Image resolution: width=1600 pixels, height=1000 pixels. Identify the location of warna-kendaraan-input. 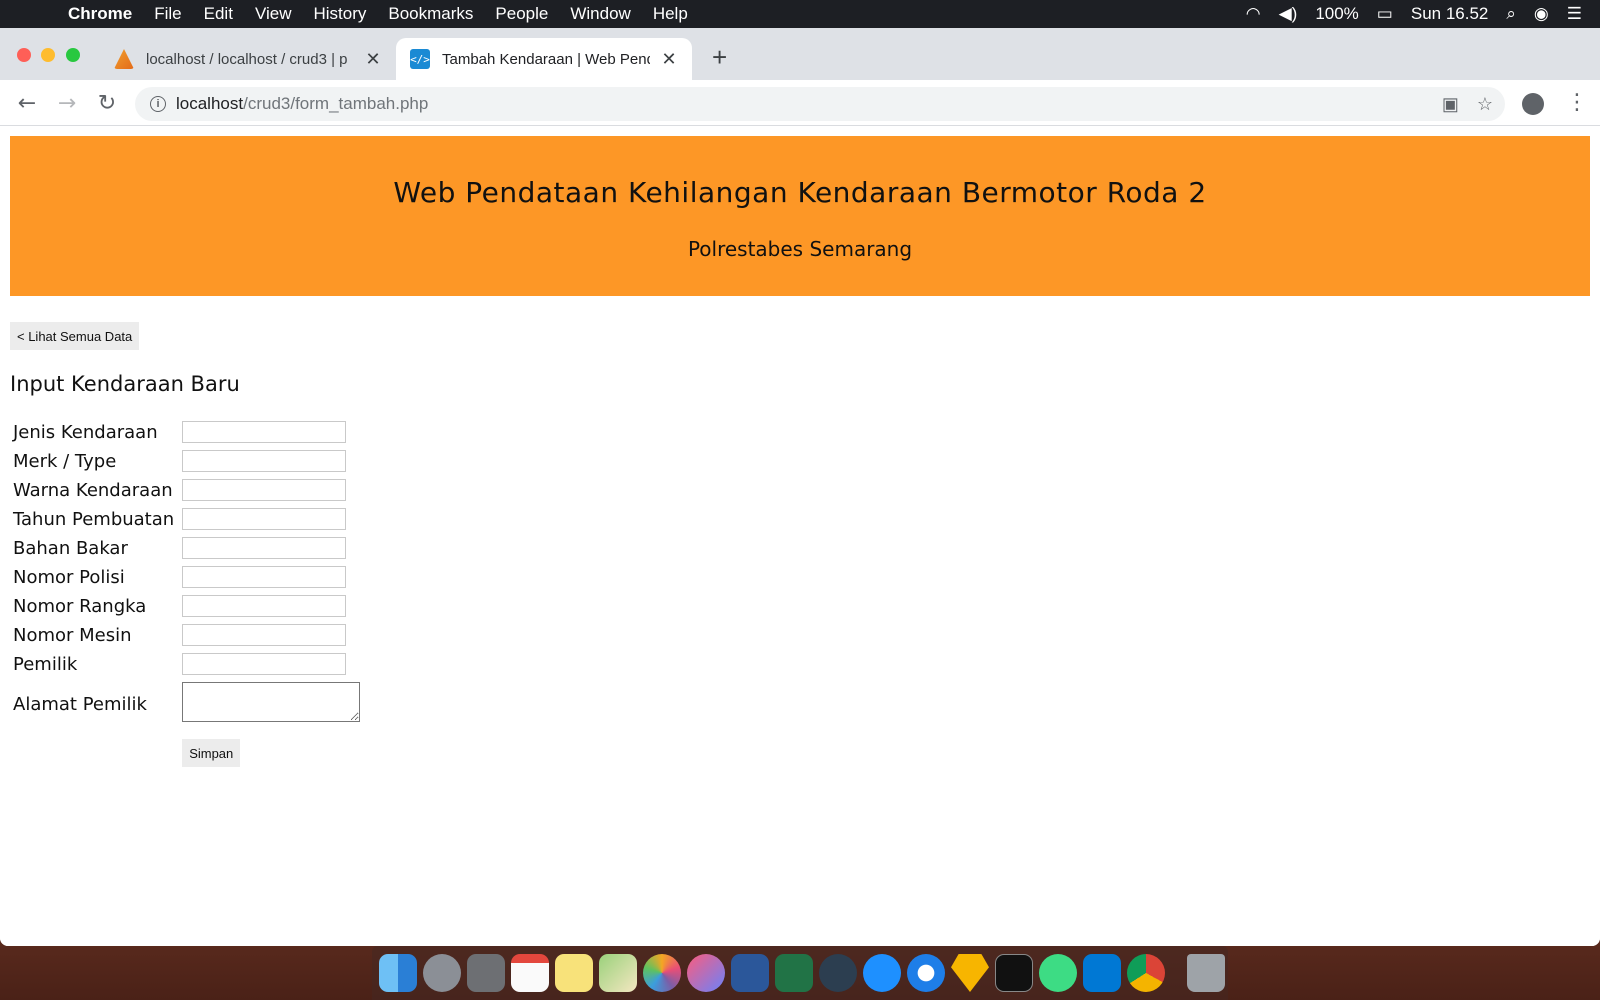
(264, 490).